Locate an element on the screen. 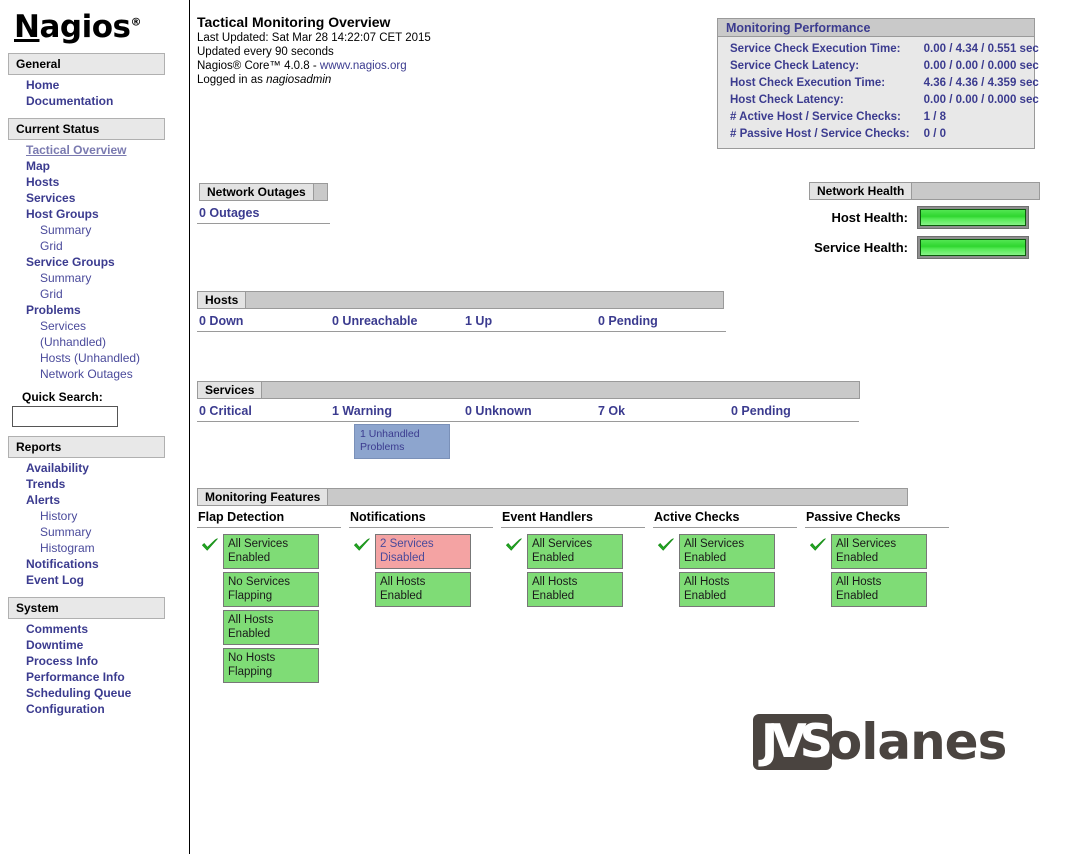  network-health-label: Service Health: is located at coordinates (861, 247).